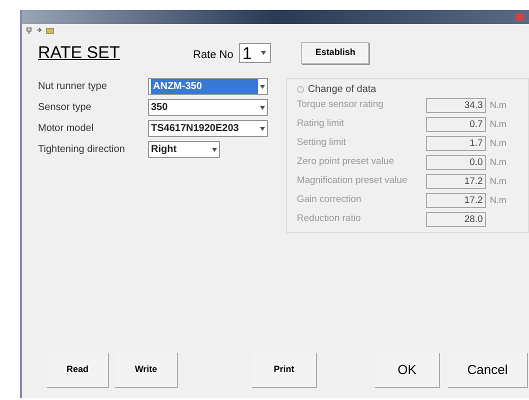  What do you see at coordinates (352, 181) in the screenshot?
I see `field-label: Magnification preset value` at bounding box center [352, 181].